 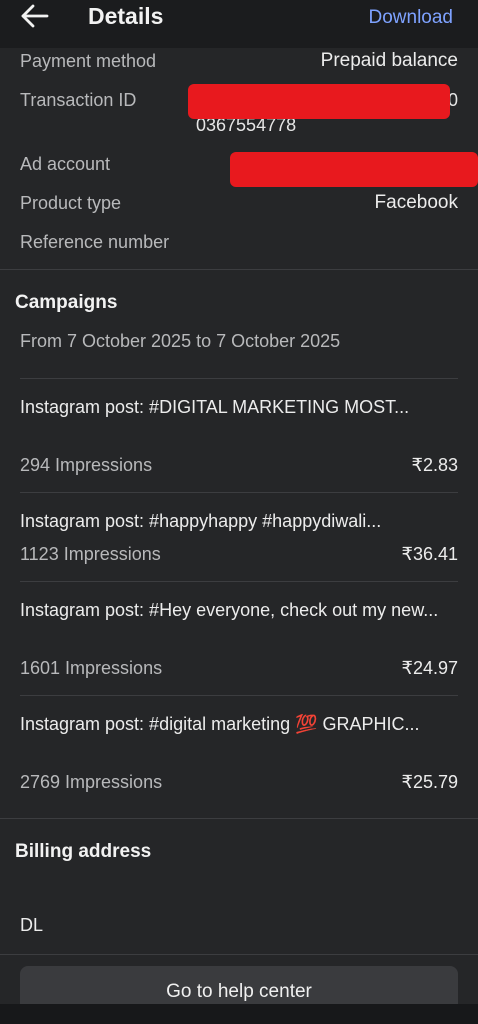 What do you see at coordinates (95, 242) in the screenshot?
I see `reference-number-label: Reference number` at bounding box center [95, 242].